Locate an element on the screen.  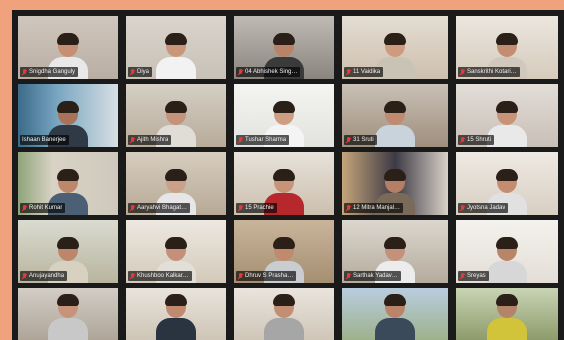
participant-name-label: Rohit Kumar is located at coordinates (46, 208).